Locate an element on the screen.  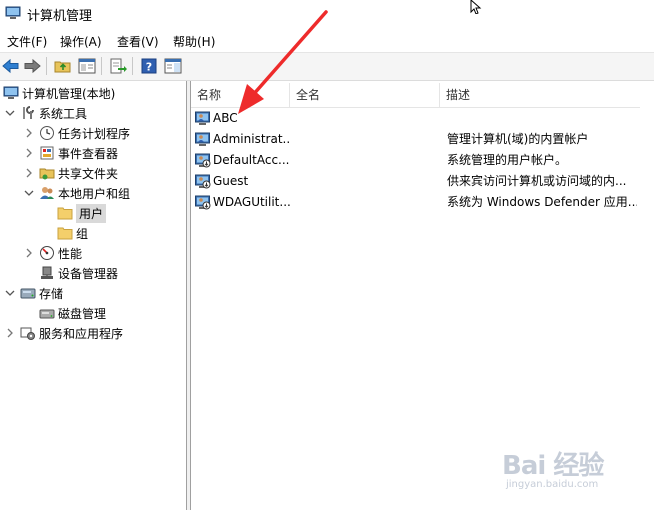
forward-button is located at coordinates (32, 66).